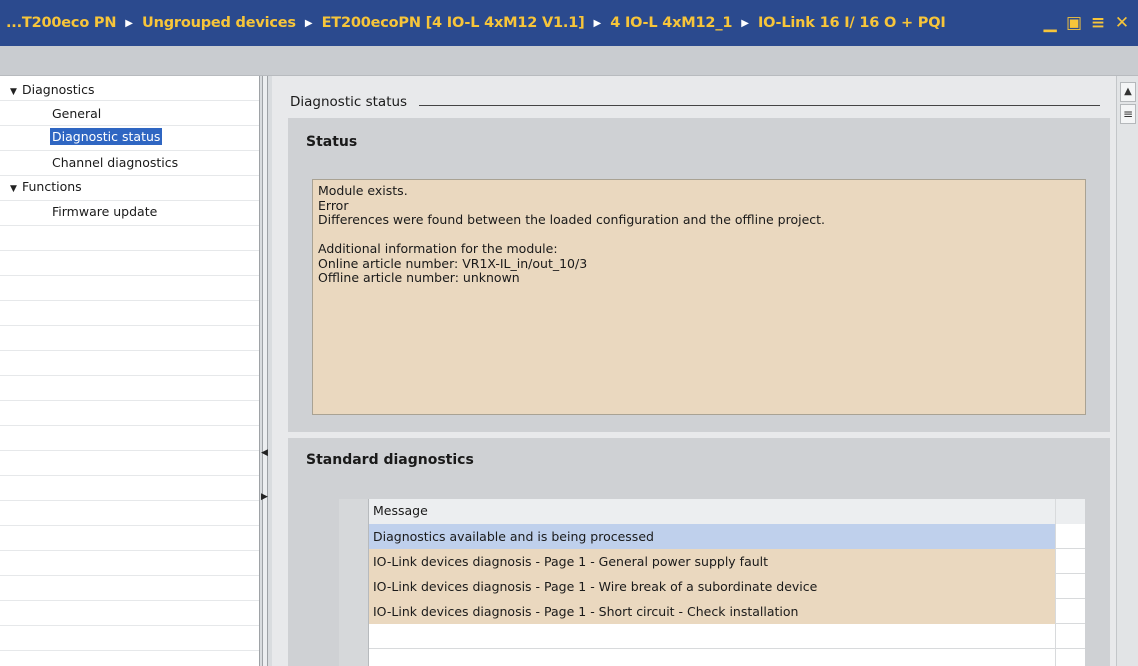 The width and height of the screenshot is (1138, 666). I want to click on section-title: Diagnostic status, so click(349, 102).